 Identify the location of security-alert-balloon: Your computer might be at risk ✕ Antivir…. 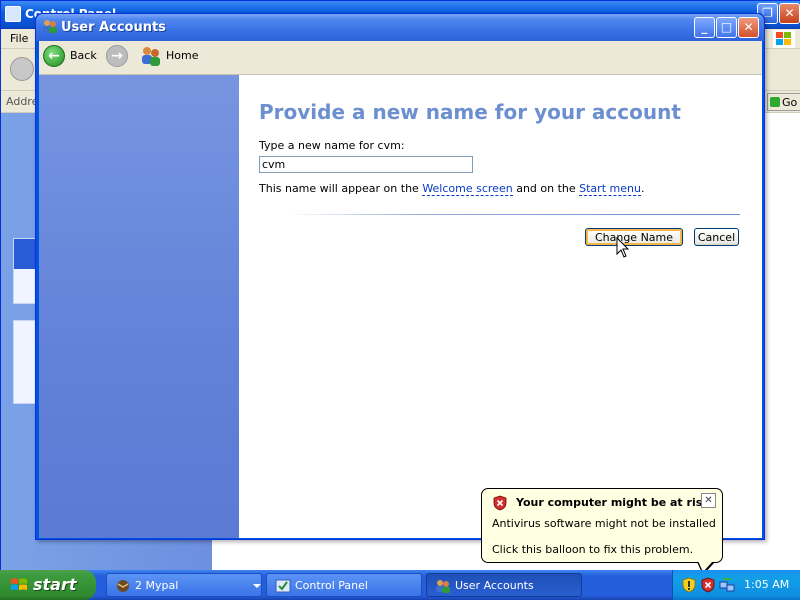
(602, 531).